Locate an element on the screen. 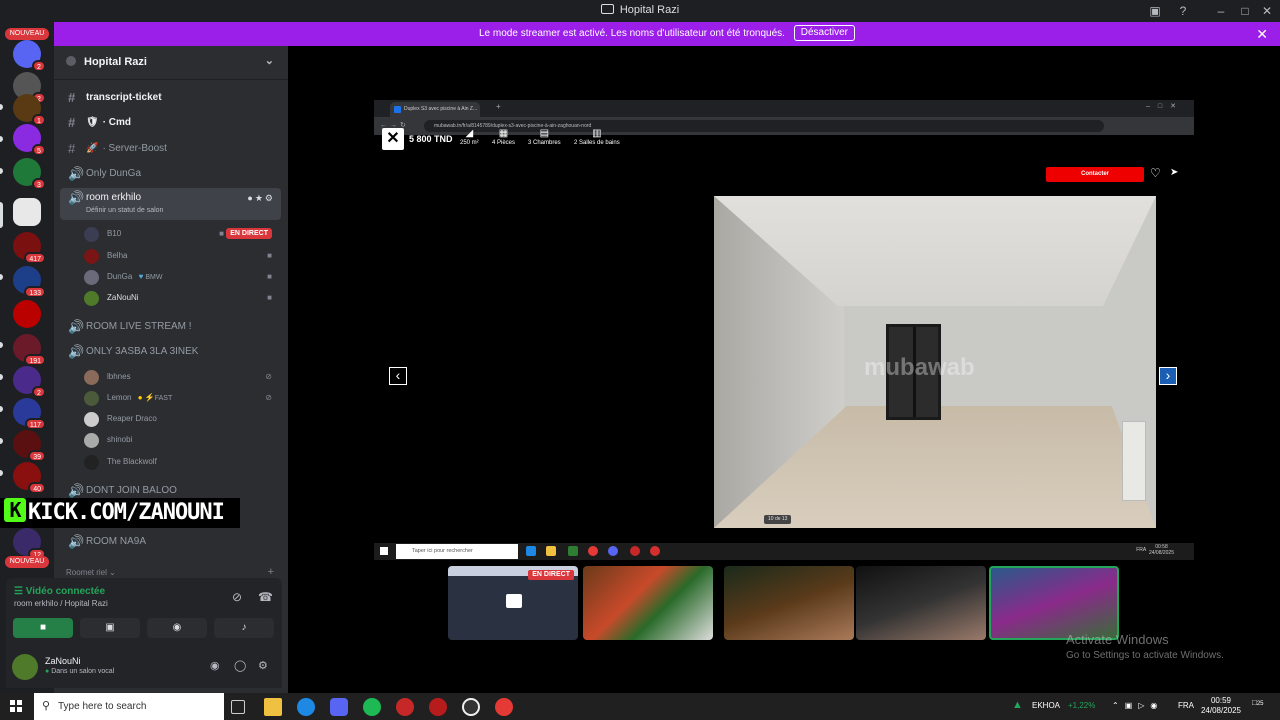 The image size is (1280, 720). server-icon: 133 is located at coordinates (29, 282).